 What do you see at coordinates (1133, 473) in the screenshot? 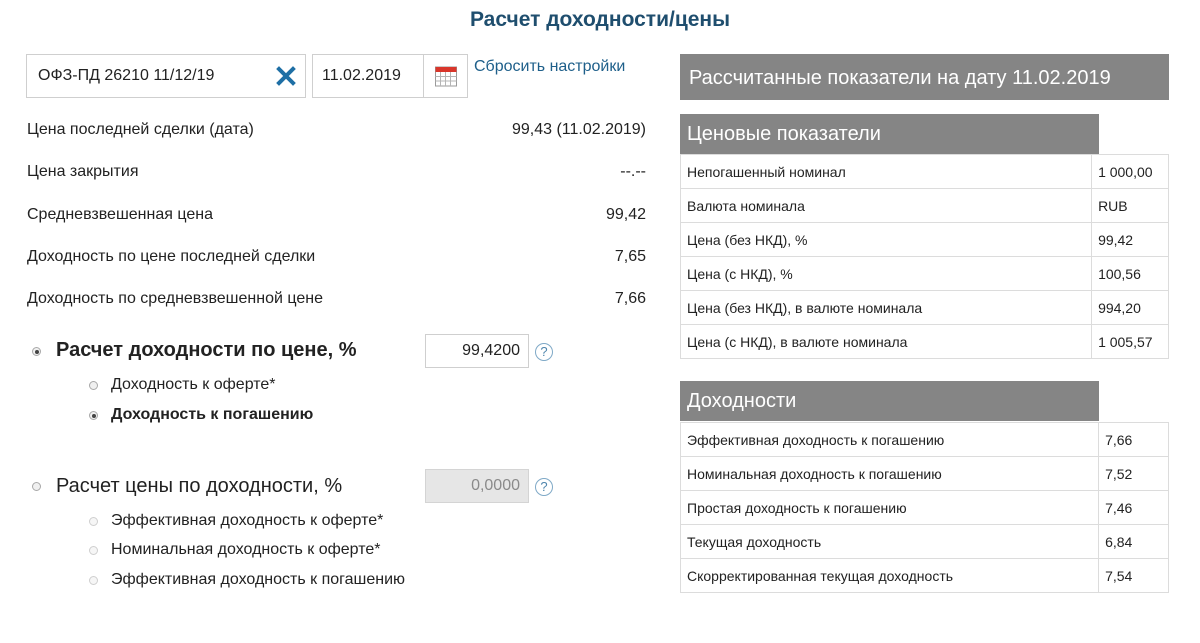
I see `yield-row-value: 7,52` at bounding box center [1133, 473].